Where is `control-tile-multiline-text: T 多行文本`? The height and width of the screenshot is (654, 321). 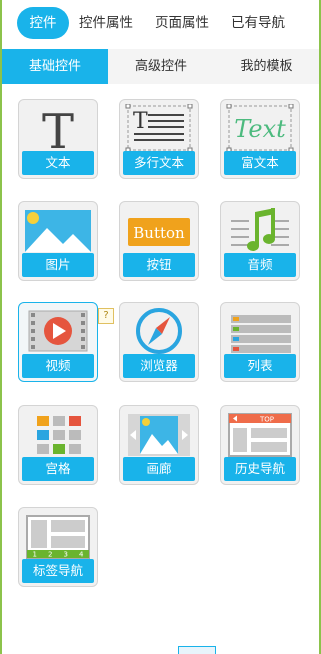 control-tile-multiline-text: T 多行文本 is located at coordinates (159, 139).